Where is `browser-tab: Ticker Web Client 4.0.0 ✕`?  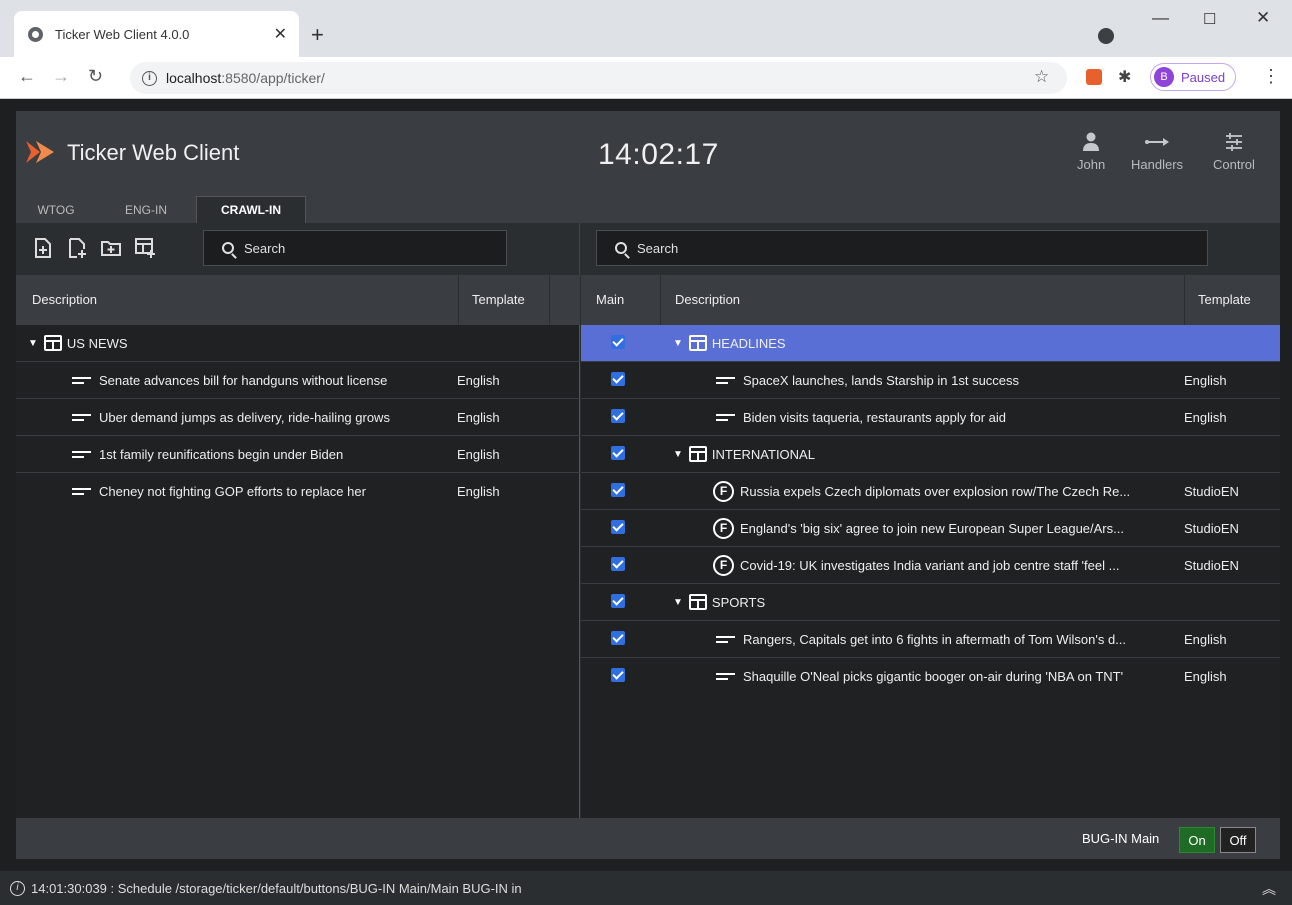
browser-tab: Ticker Web Client 4.0.0 ✕ is located at coordinates (156, 34).